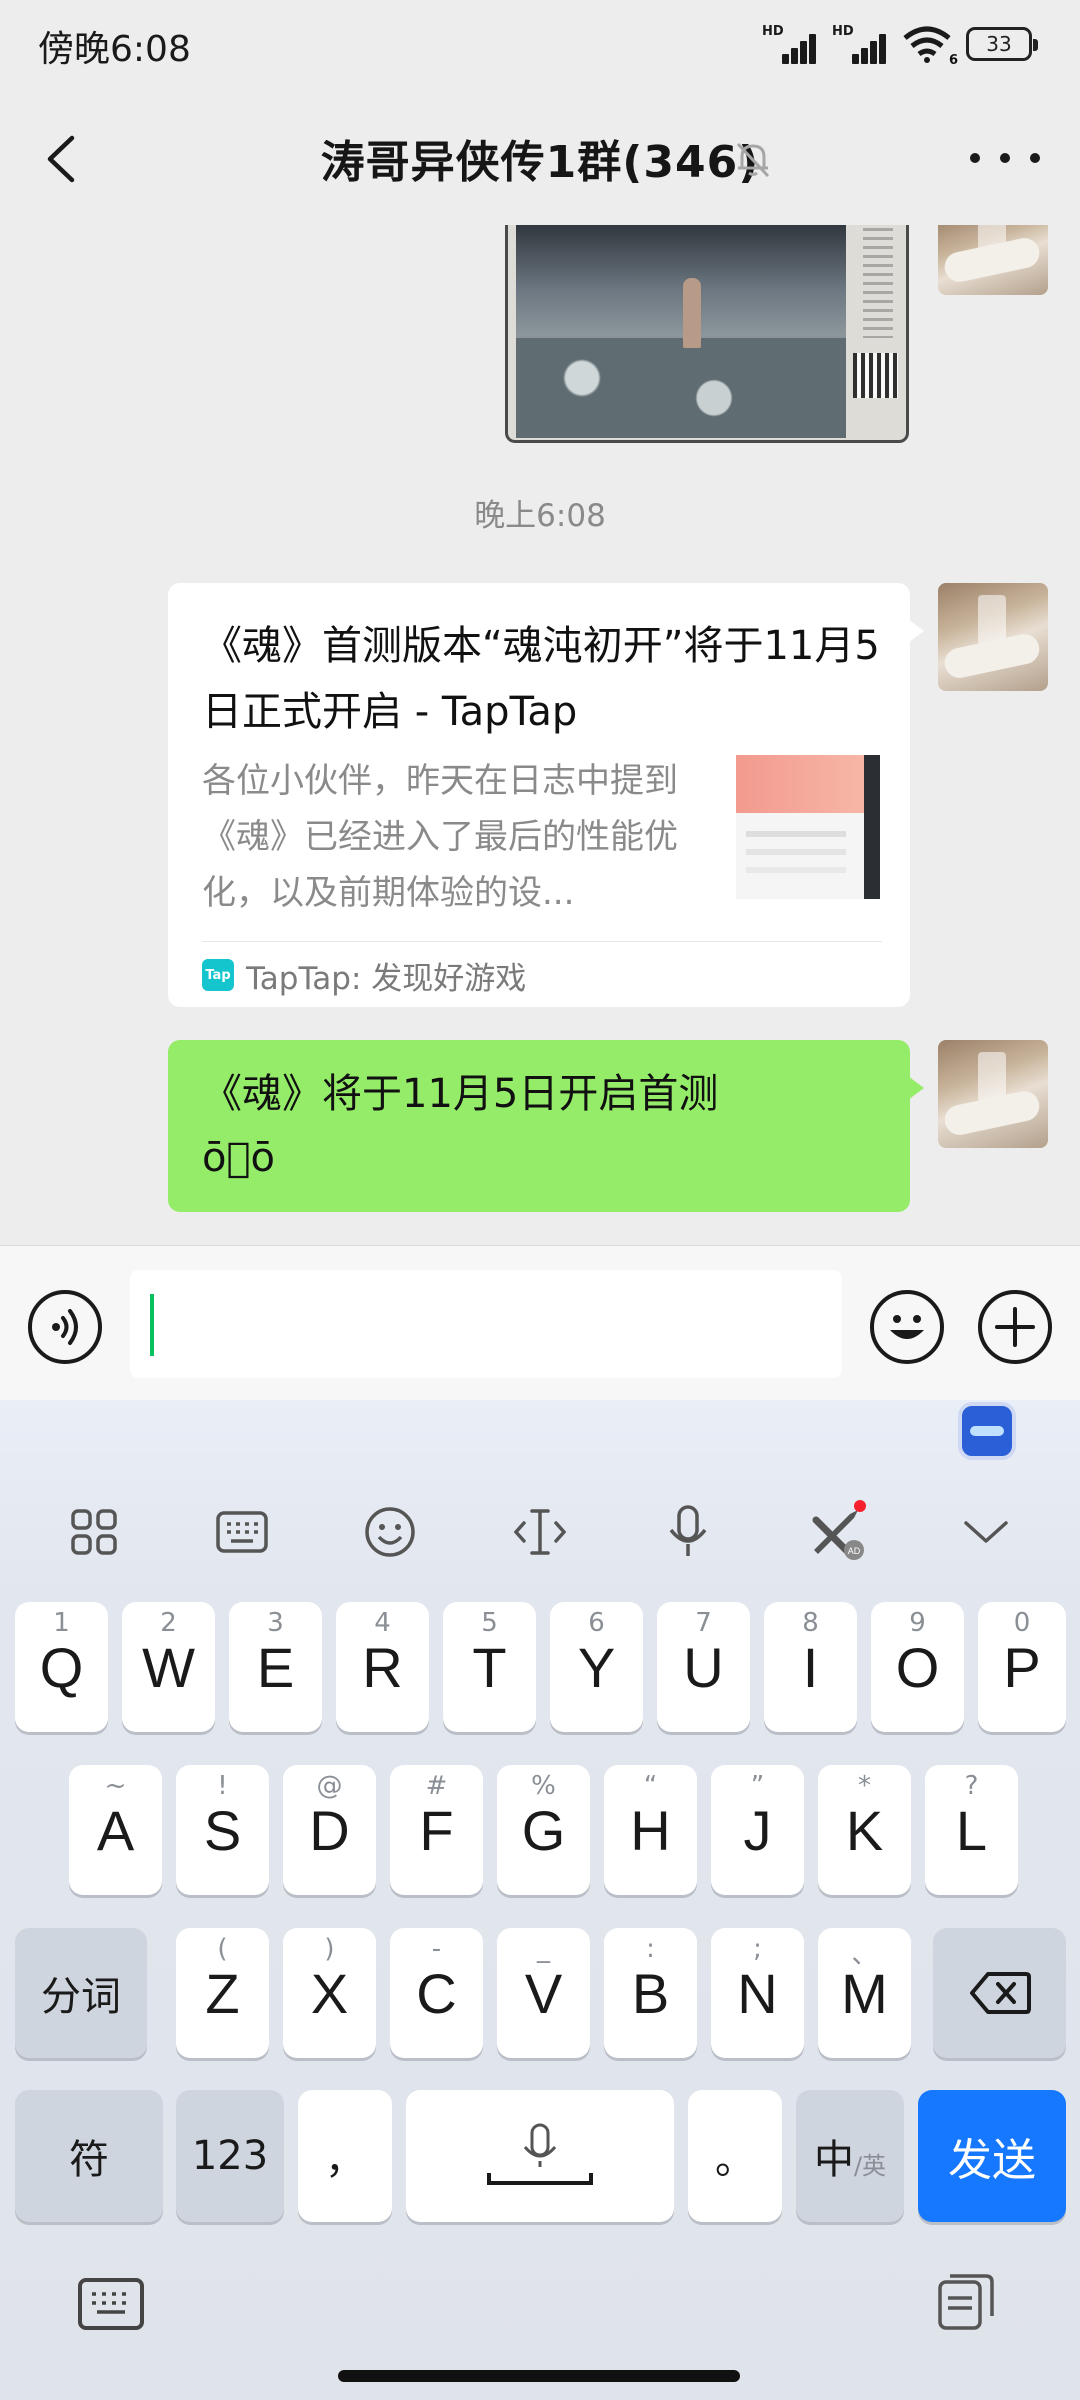  I want to click on space-key, so click(540, 2156).